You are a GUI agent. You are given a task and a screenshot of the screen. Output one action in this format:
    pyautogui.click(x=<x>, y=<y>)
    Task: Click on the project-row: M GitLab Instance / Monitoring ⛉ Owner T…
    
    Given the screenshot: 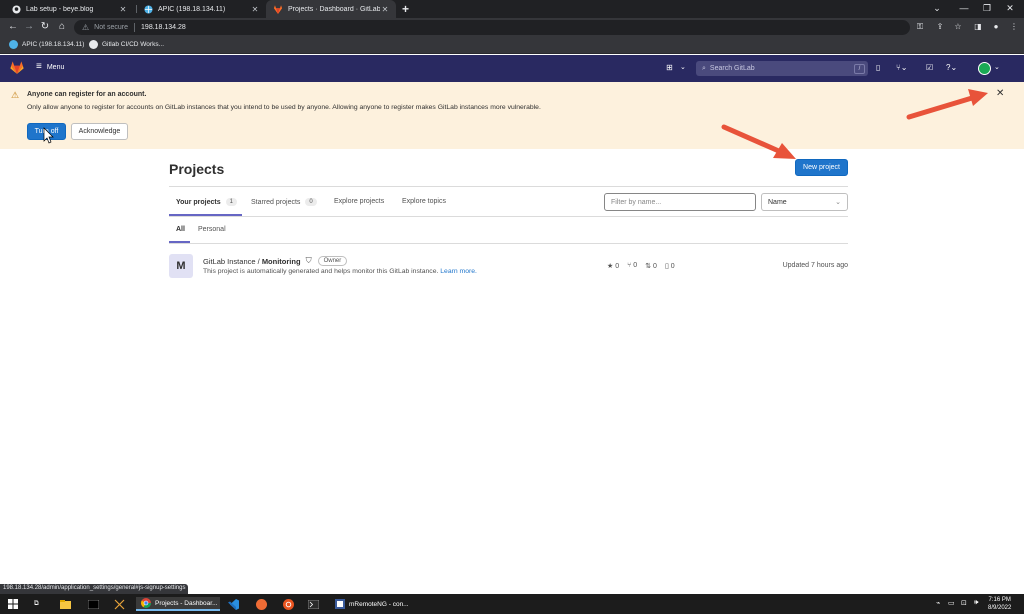 What is the action you would take?
    pyautogui.click(x=508, y=267)
    